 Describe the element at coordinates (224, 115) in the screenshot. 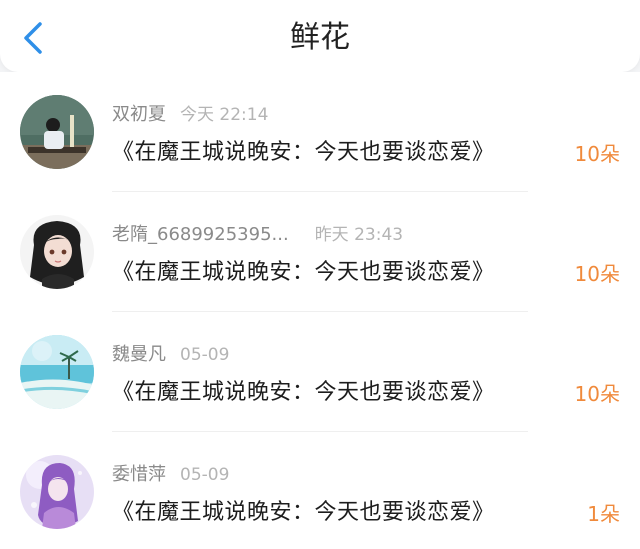

I see `send-time: 今天 22:14` at that location.